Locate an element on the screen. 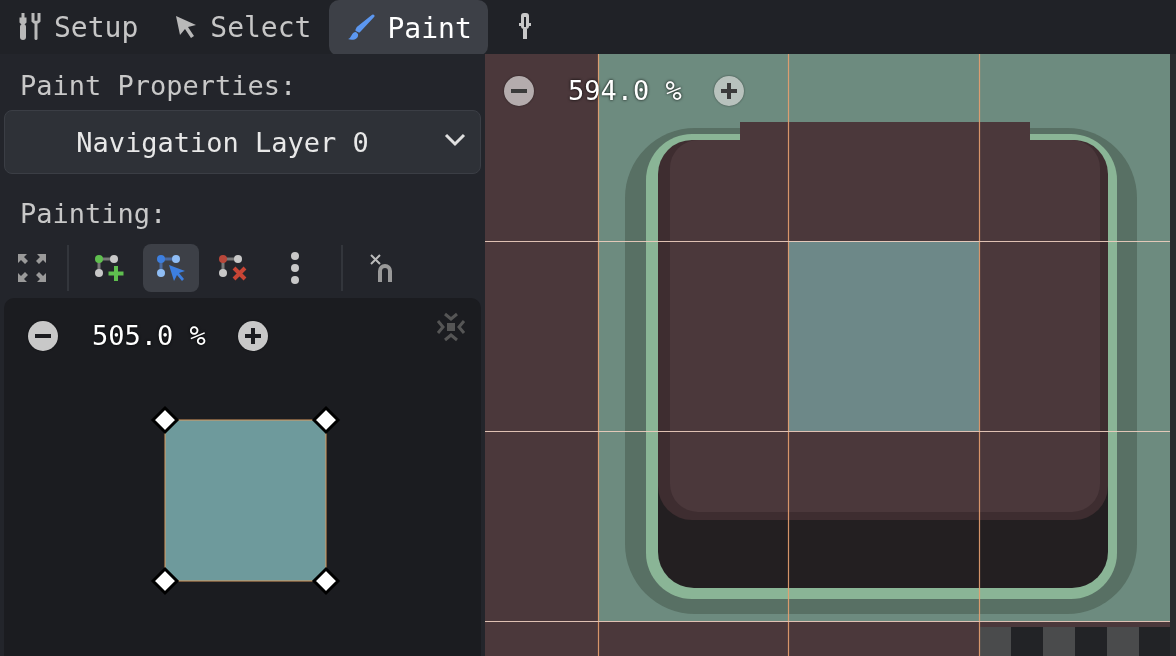 The height and width of the screenshot is (656, 1176). add-point-icon is located at coordinates (109, 268).